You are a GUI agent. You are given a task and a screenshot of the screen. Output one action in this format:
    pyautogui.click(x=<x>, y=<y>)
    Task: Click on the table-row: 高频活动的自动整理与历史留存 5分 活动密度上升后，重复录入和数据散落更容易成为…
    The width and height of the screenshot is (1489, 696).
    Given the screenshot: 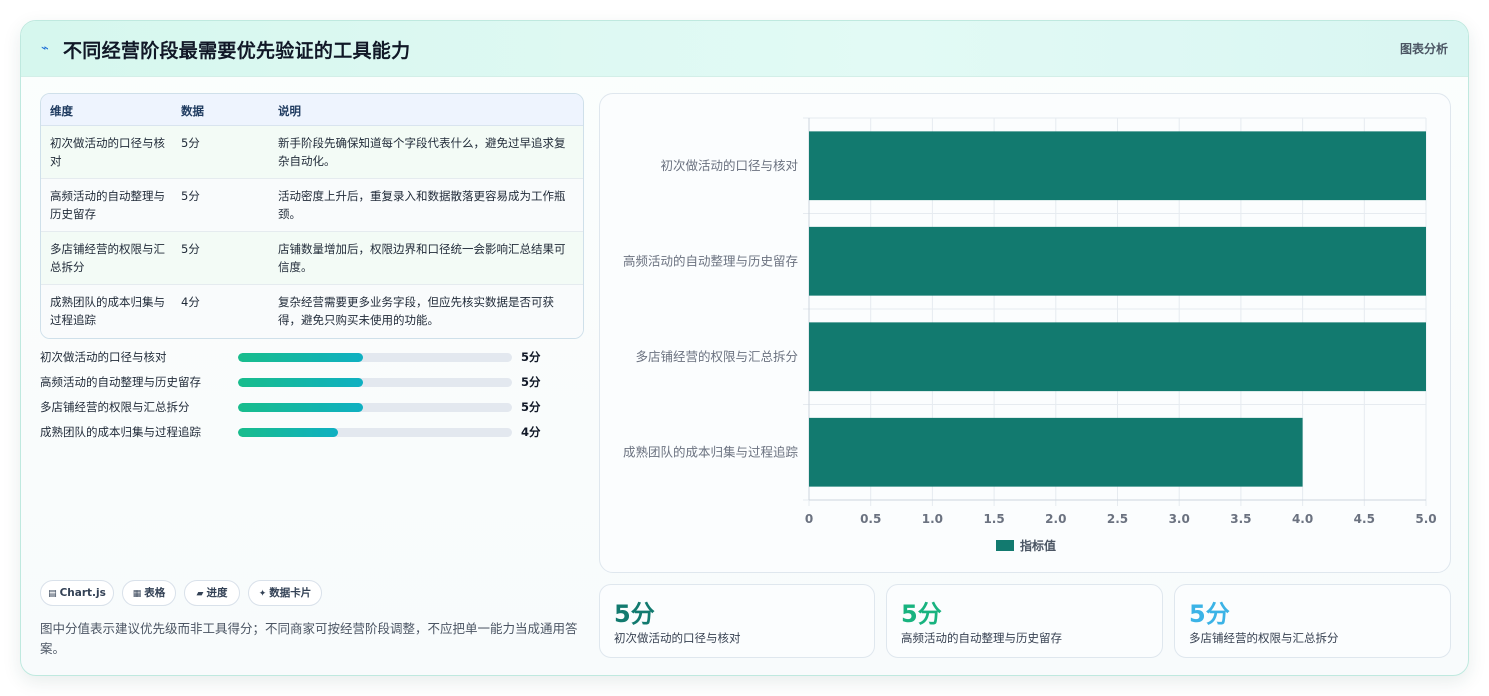 What is the action you would take?
    pyautogui.click(x=312, y=205)
    